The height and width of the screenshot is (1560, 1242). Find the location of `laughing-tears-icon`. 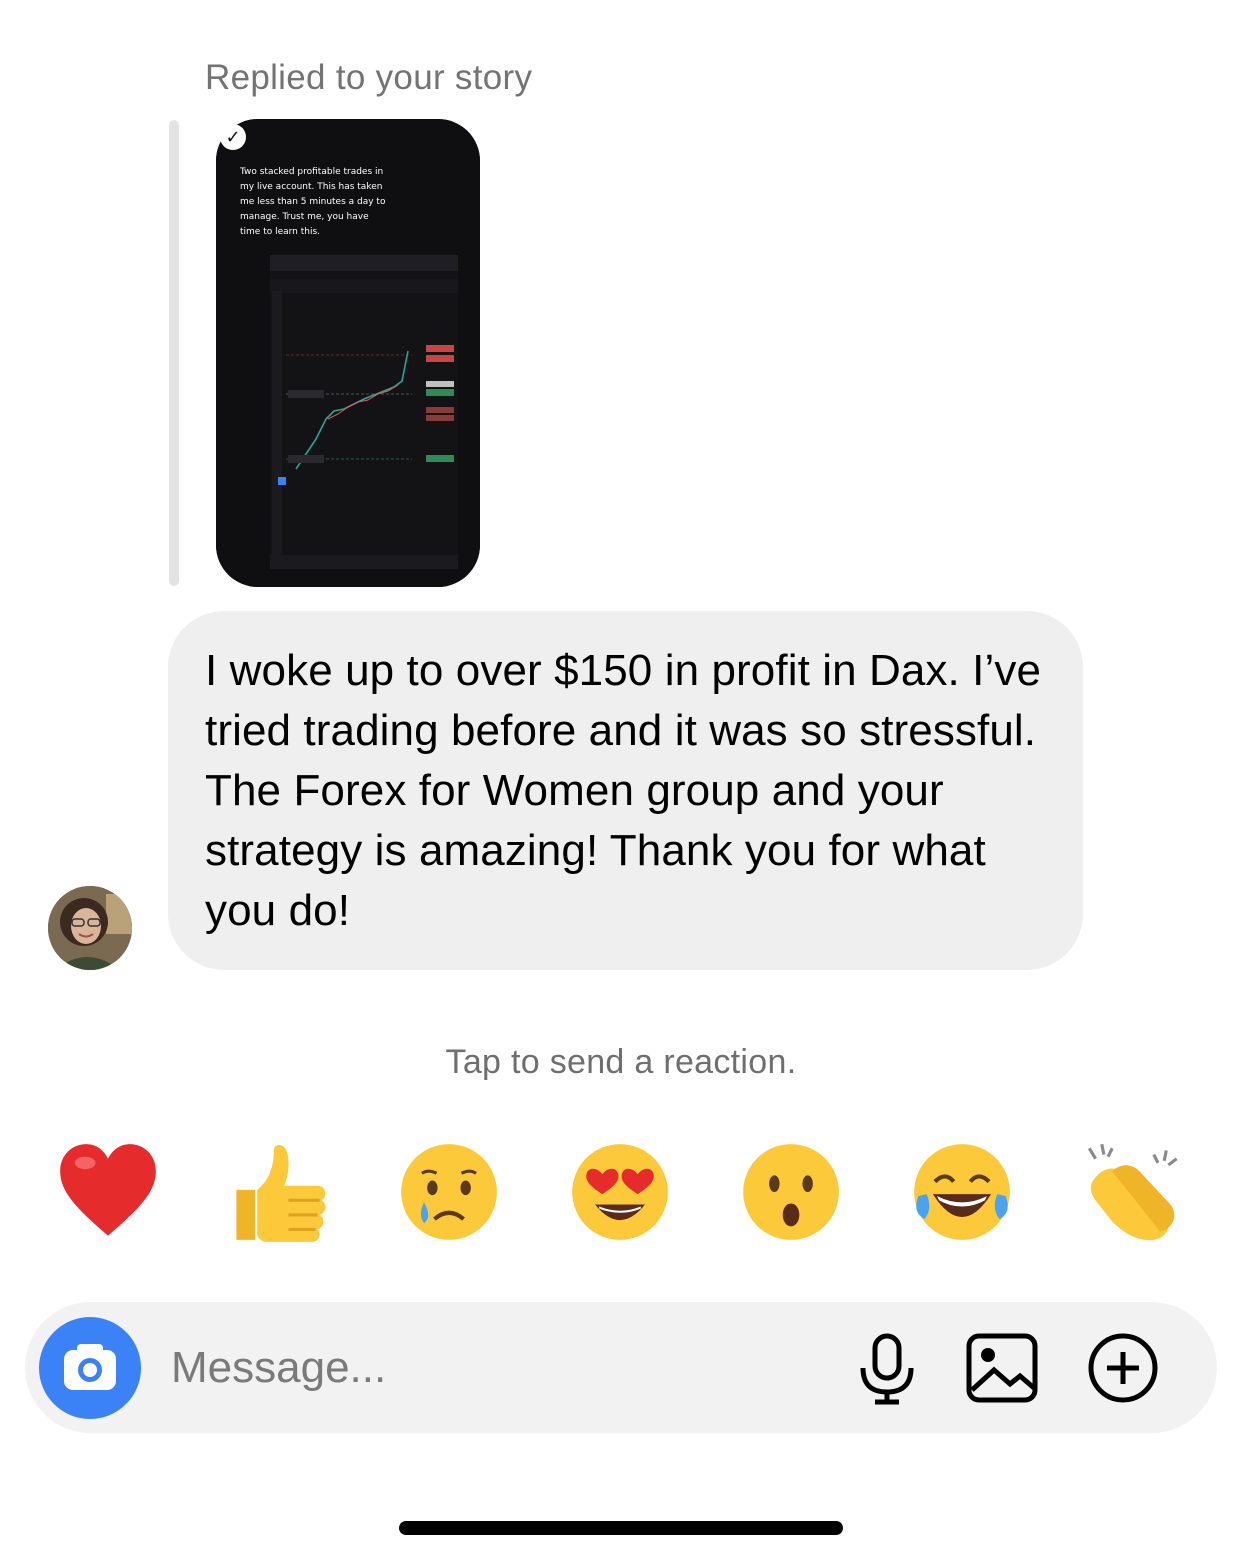

laughing-tears-icon is located at coordinates (962, 1192).